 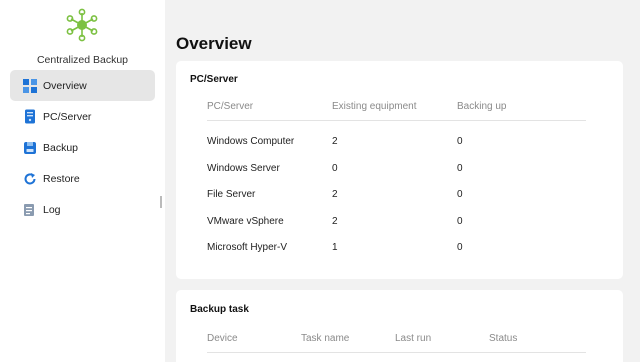 I want to click on sidebar-nav: Overview PC/Server Backup Restore Log, so click(x=82, y=147).